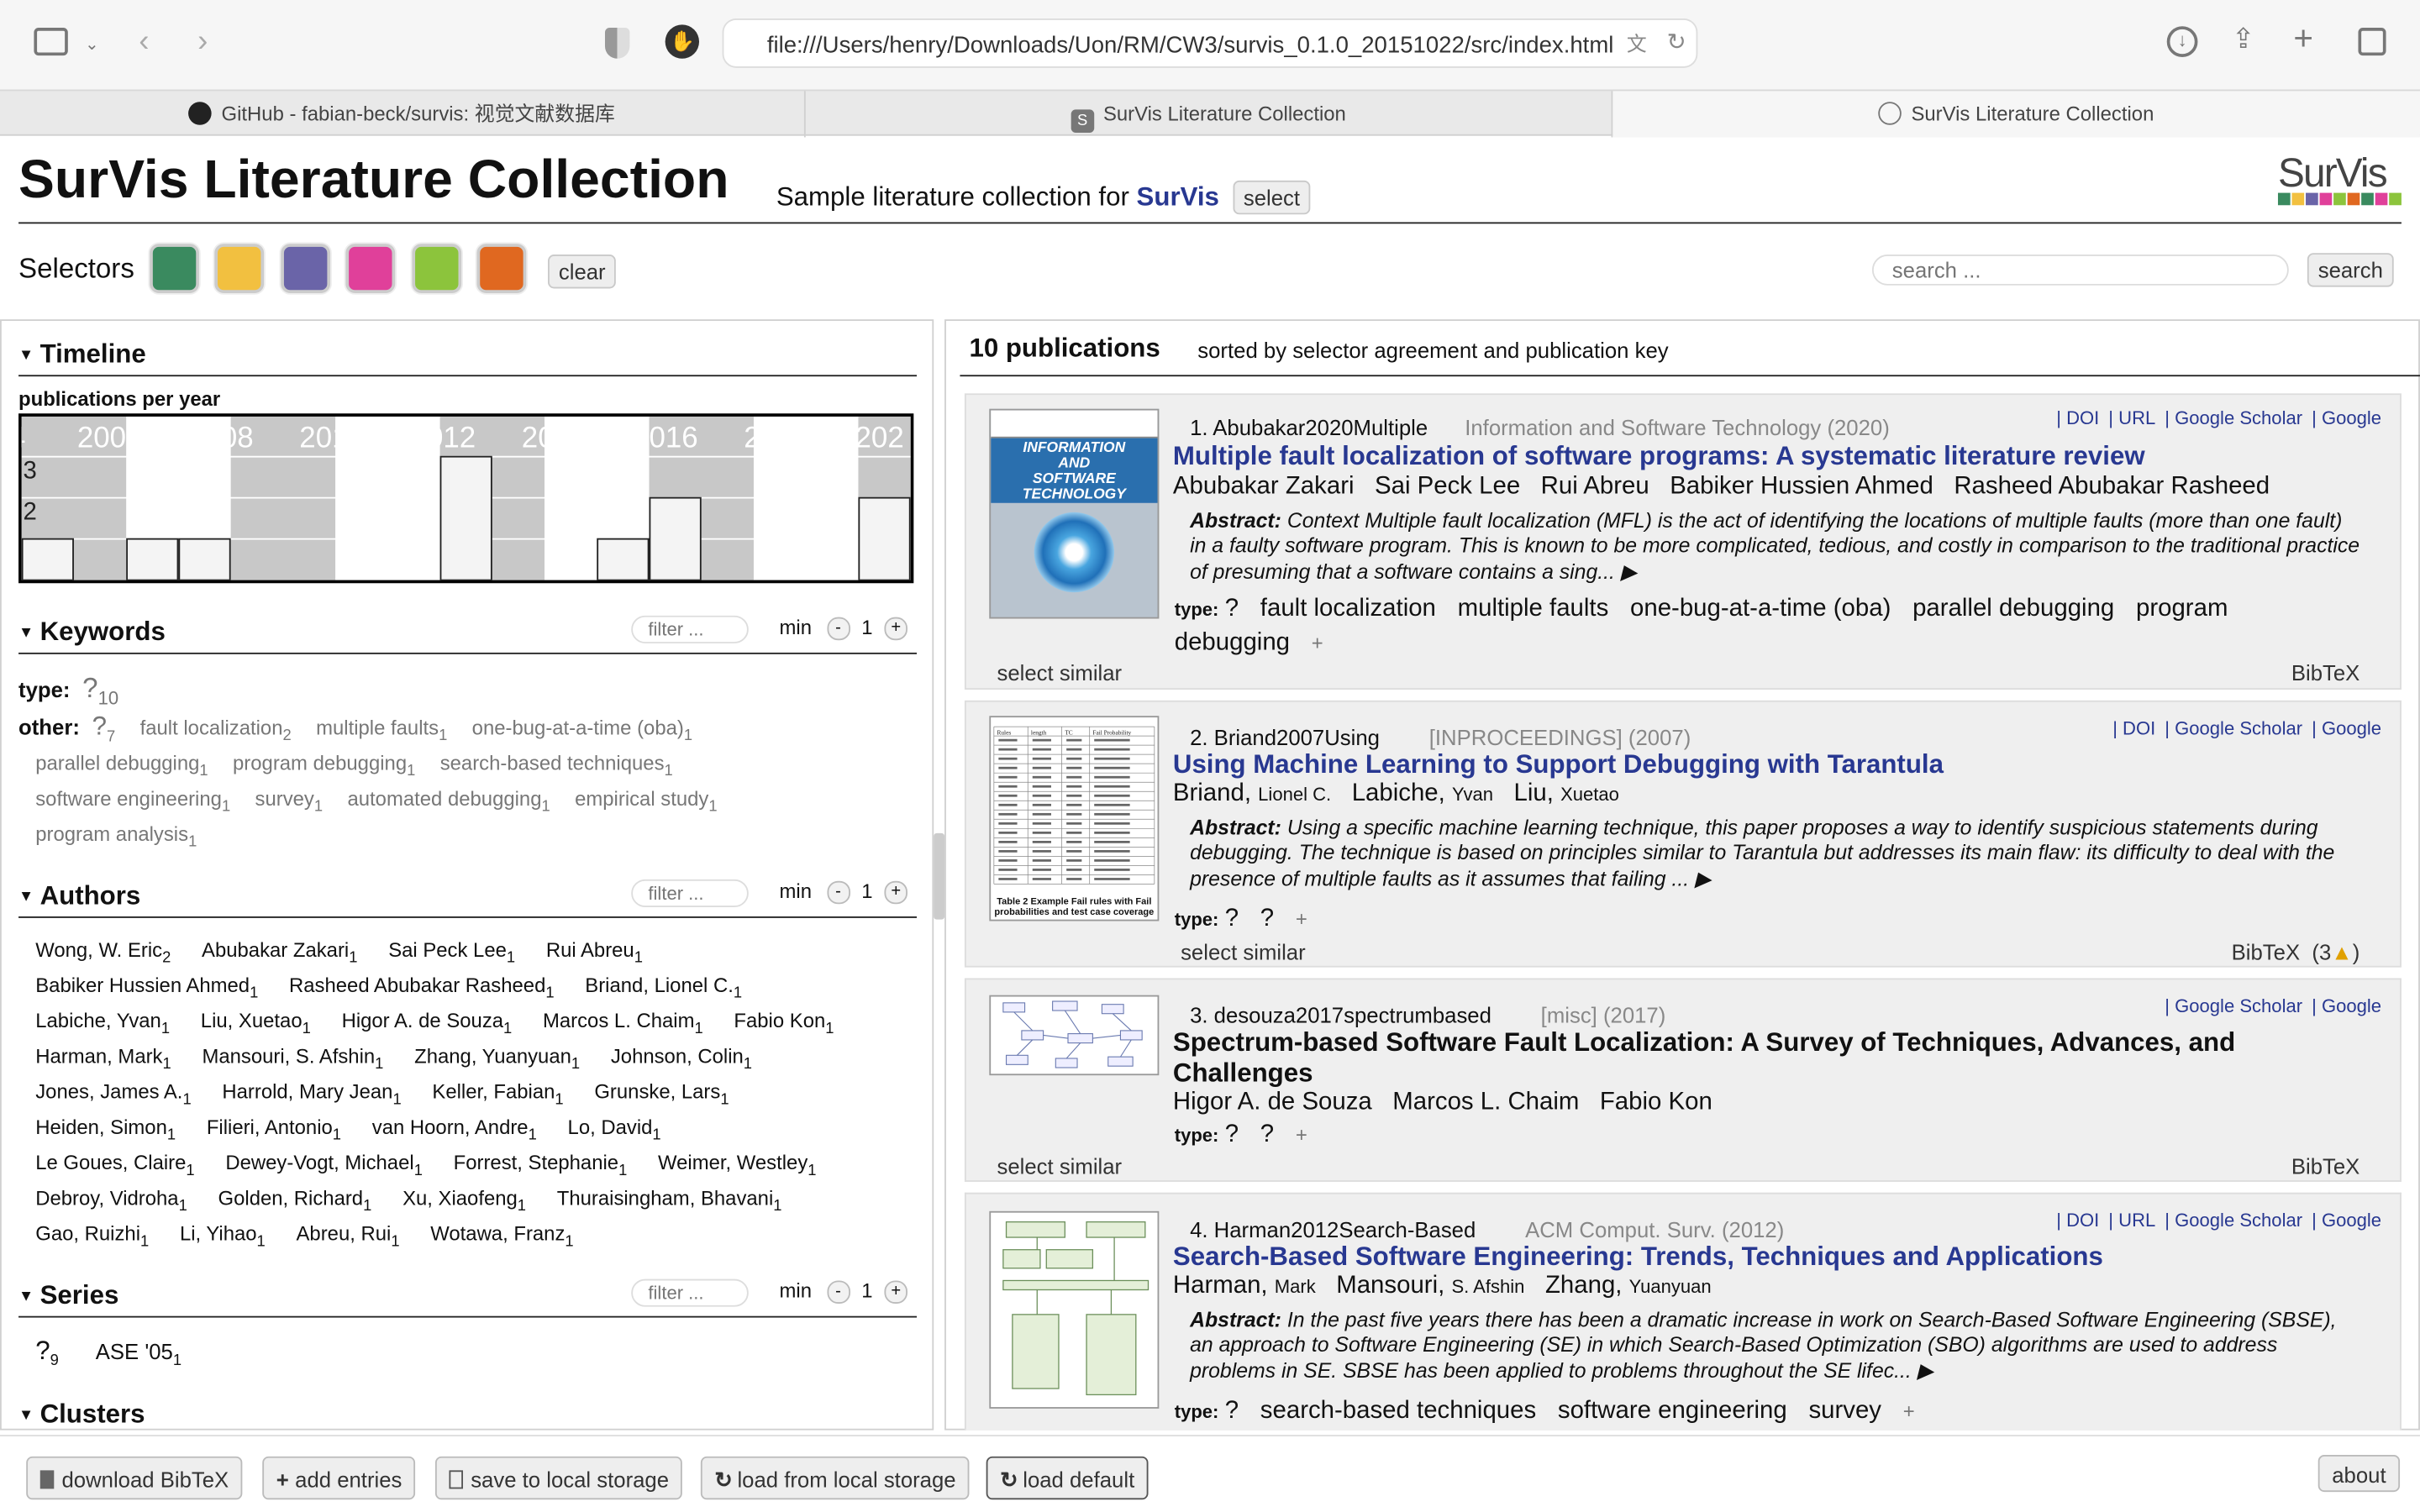 Image resolution: width=2420 pixels, height=1512 pixels. What do you see at coordinates (103, 952) in the screenshot?
I see `author-item: Wong, W. Eric2` at bounding box center [103, 952].